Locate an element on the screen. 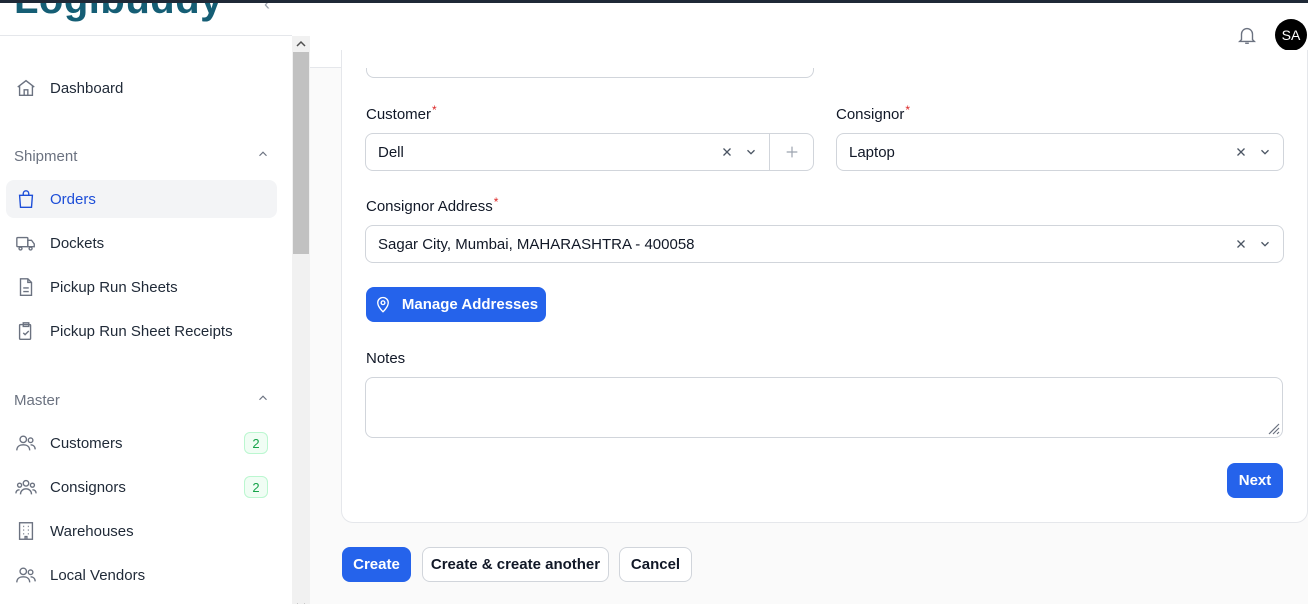 This screenshot has height=604, width=1308. consignor-label: Consignor* is located at coordinates (873, 113).